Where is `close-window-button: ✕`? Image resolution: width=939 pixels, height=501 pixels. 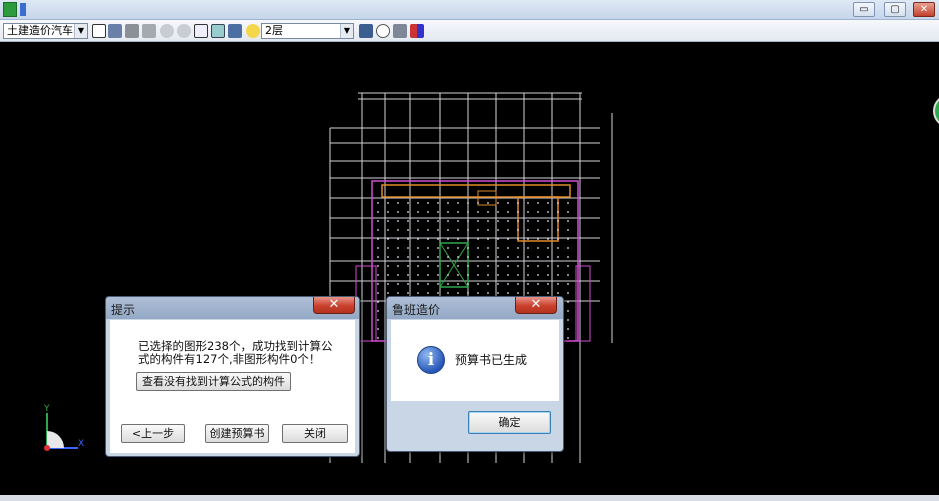
close-window-button: ✕ is located at coordinates (924, 9).